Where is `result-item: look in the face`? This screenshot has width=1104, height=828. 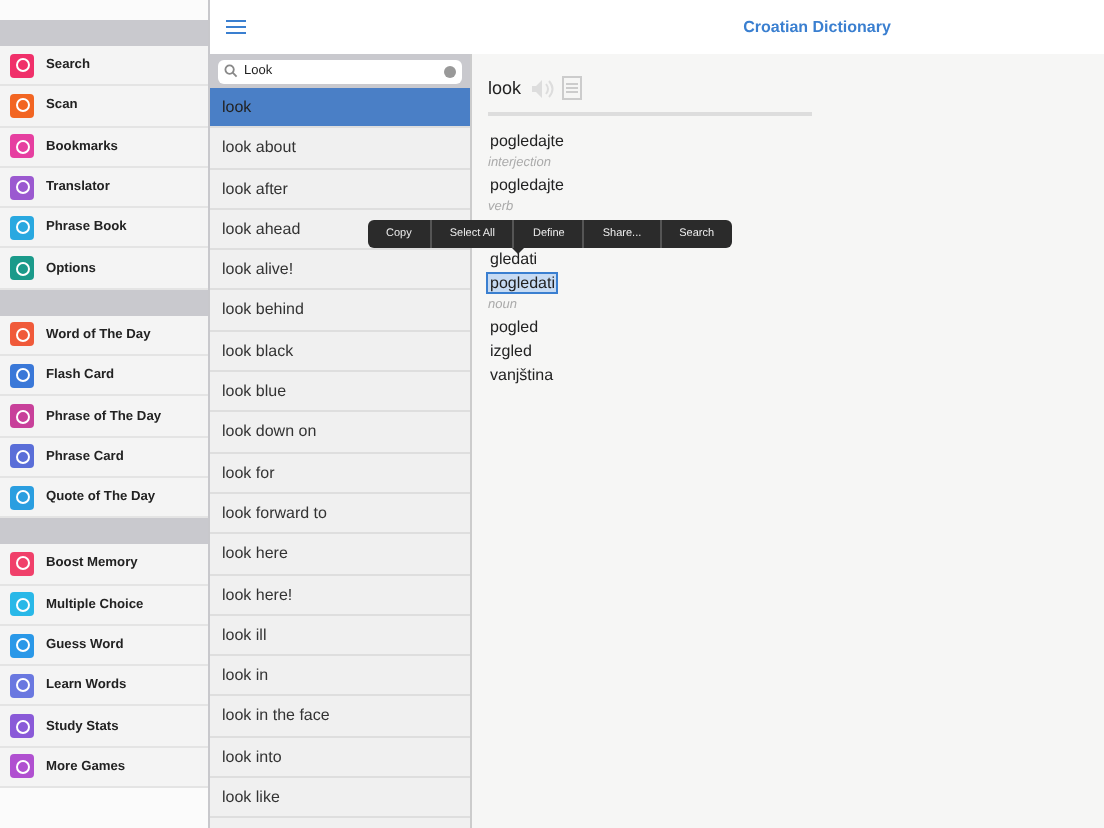
result-item: look in the face is located at coordinates (340, 717).